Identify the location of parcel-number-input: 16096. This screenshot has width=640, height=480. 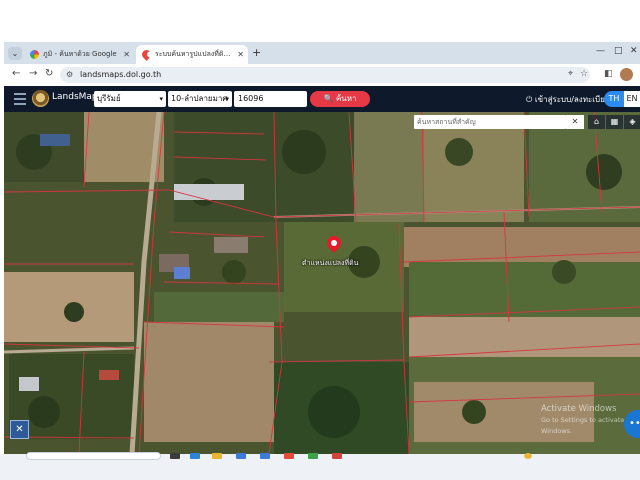
(270, 99).